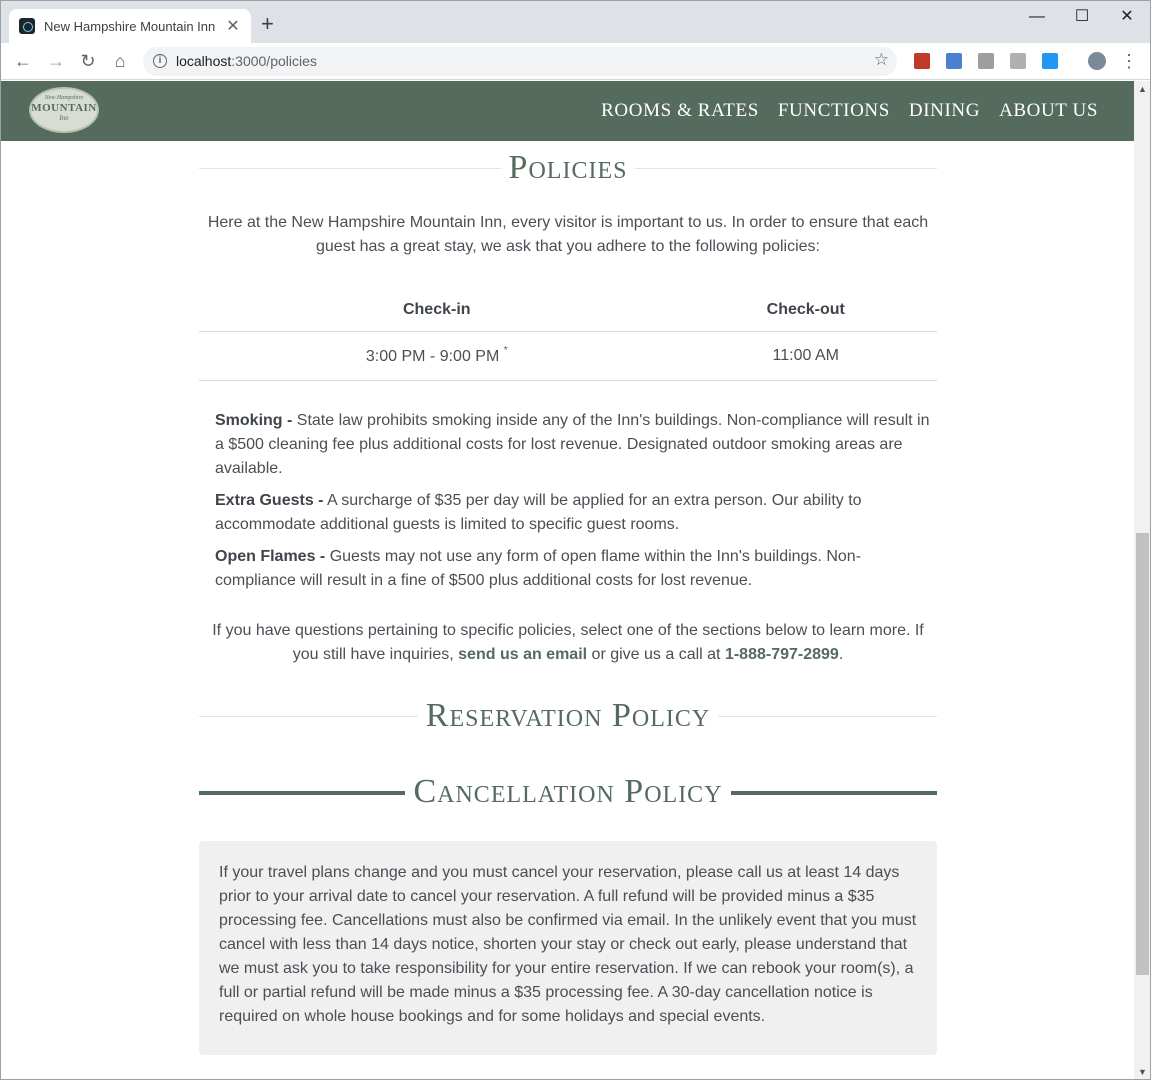 This screenshot has width=1151, height=1080. Describe the element at coordinates (432, 356) in the screenshot. I see `checkin-value: 3:00 PM - 9:00 PM` at that location.